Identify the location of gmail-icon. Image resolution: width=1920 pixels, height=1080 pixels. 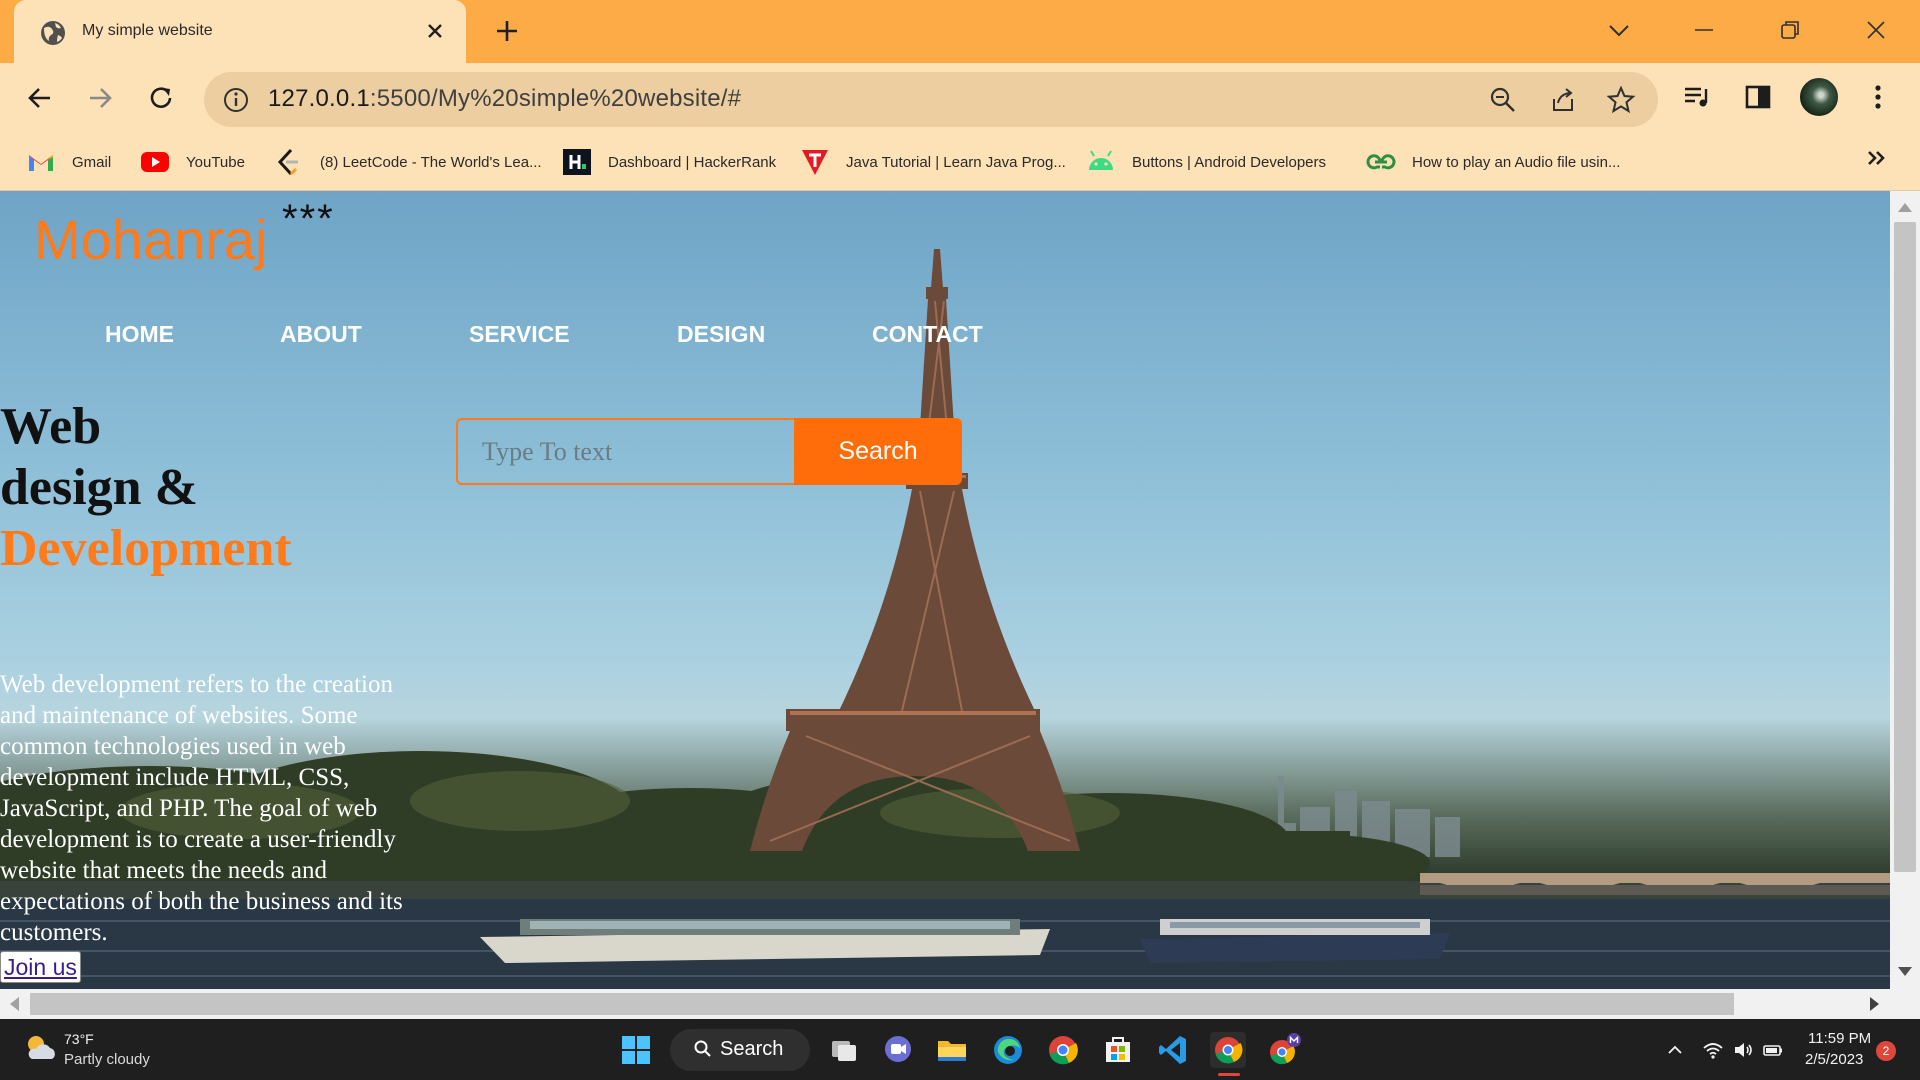
(41, 163).